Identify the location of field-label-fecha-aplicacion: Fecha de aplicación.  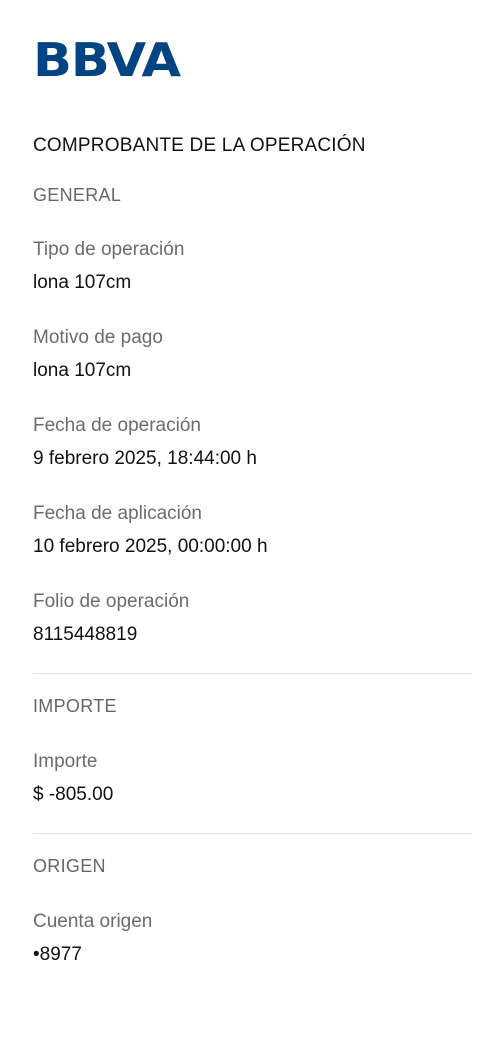
(117, 513).